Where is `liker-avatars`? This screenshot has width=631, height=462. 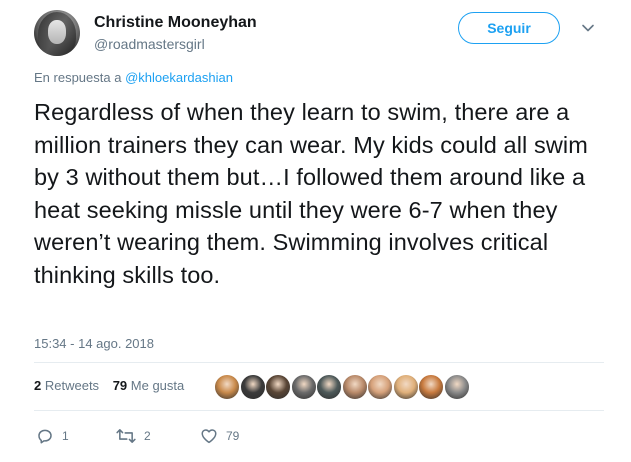
liker-avatars is located at coordinates (349, 388).